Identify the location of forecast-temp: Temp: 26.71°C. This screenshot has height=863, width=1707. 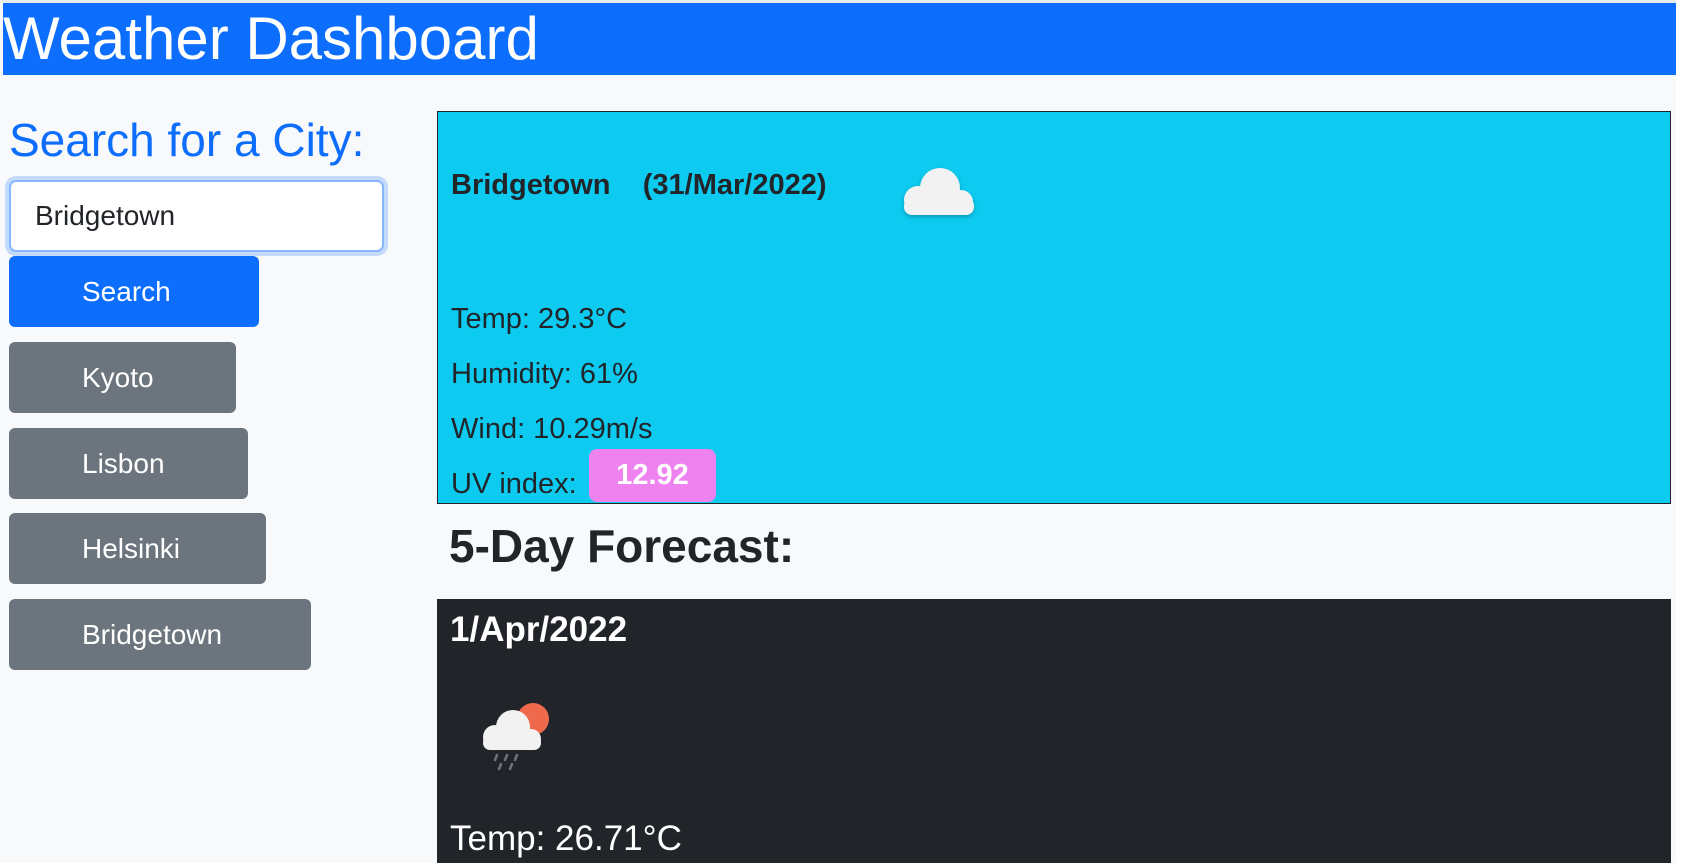
(566, 838).